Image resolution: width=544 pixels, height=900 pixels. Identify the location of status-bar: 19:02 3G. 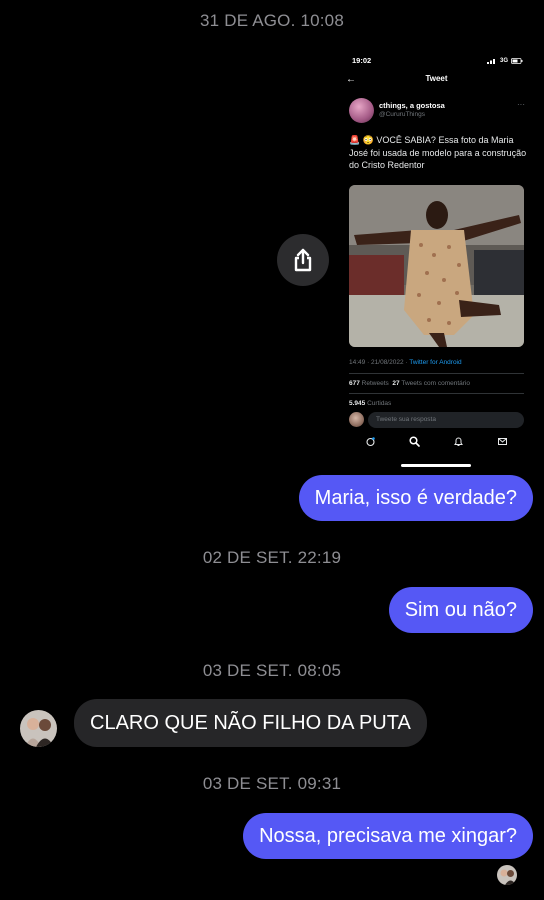
(437, 60).